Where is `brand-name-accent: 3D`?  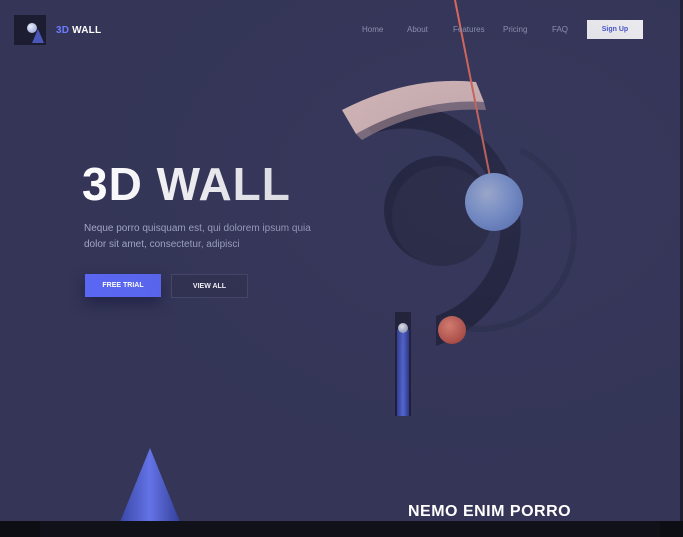
brand-name-accent: 3D is located at coordinates (63, 30).